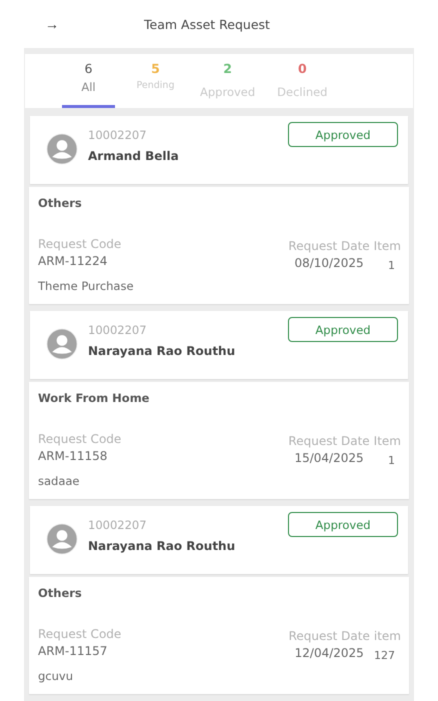 This screenshot has height=701, width=438. Describe the element at coordinates (59, 481) in the screenshot. I see `request-note: sadaae` at that location.